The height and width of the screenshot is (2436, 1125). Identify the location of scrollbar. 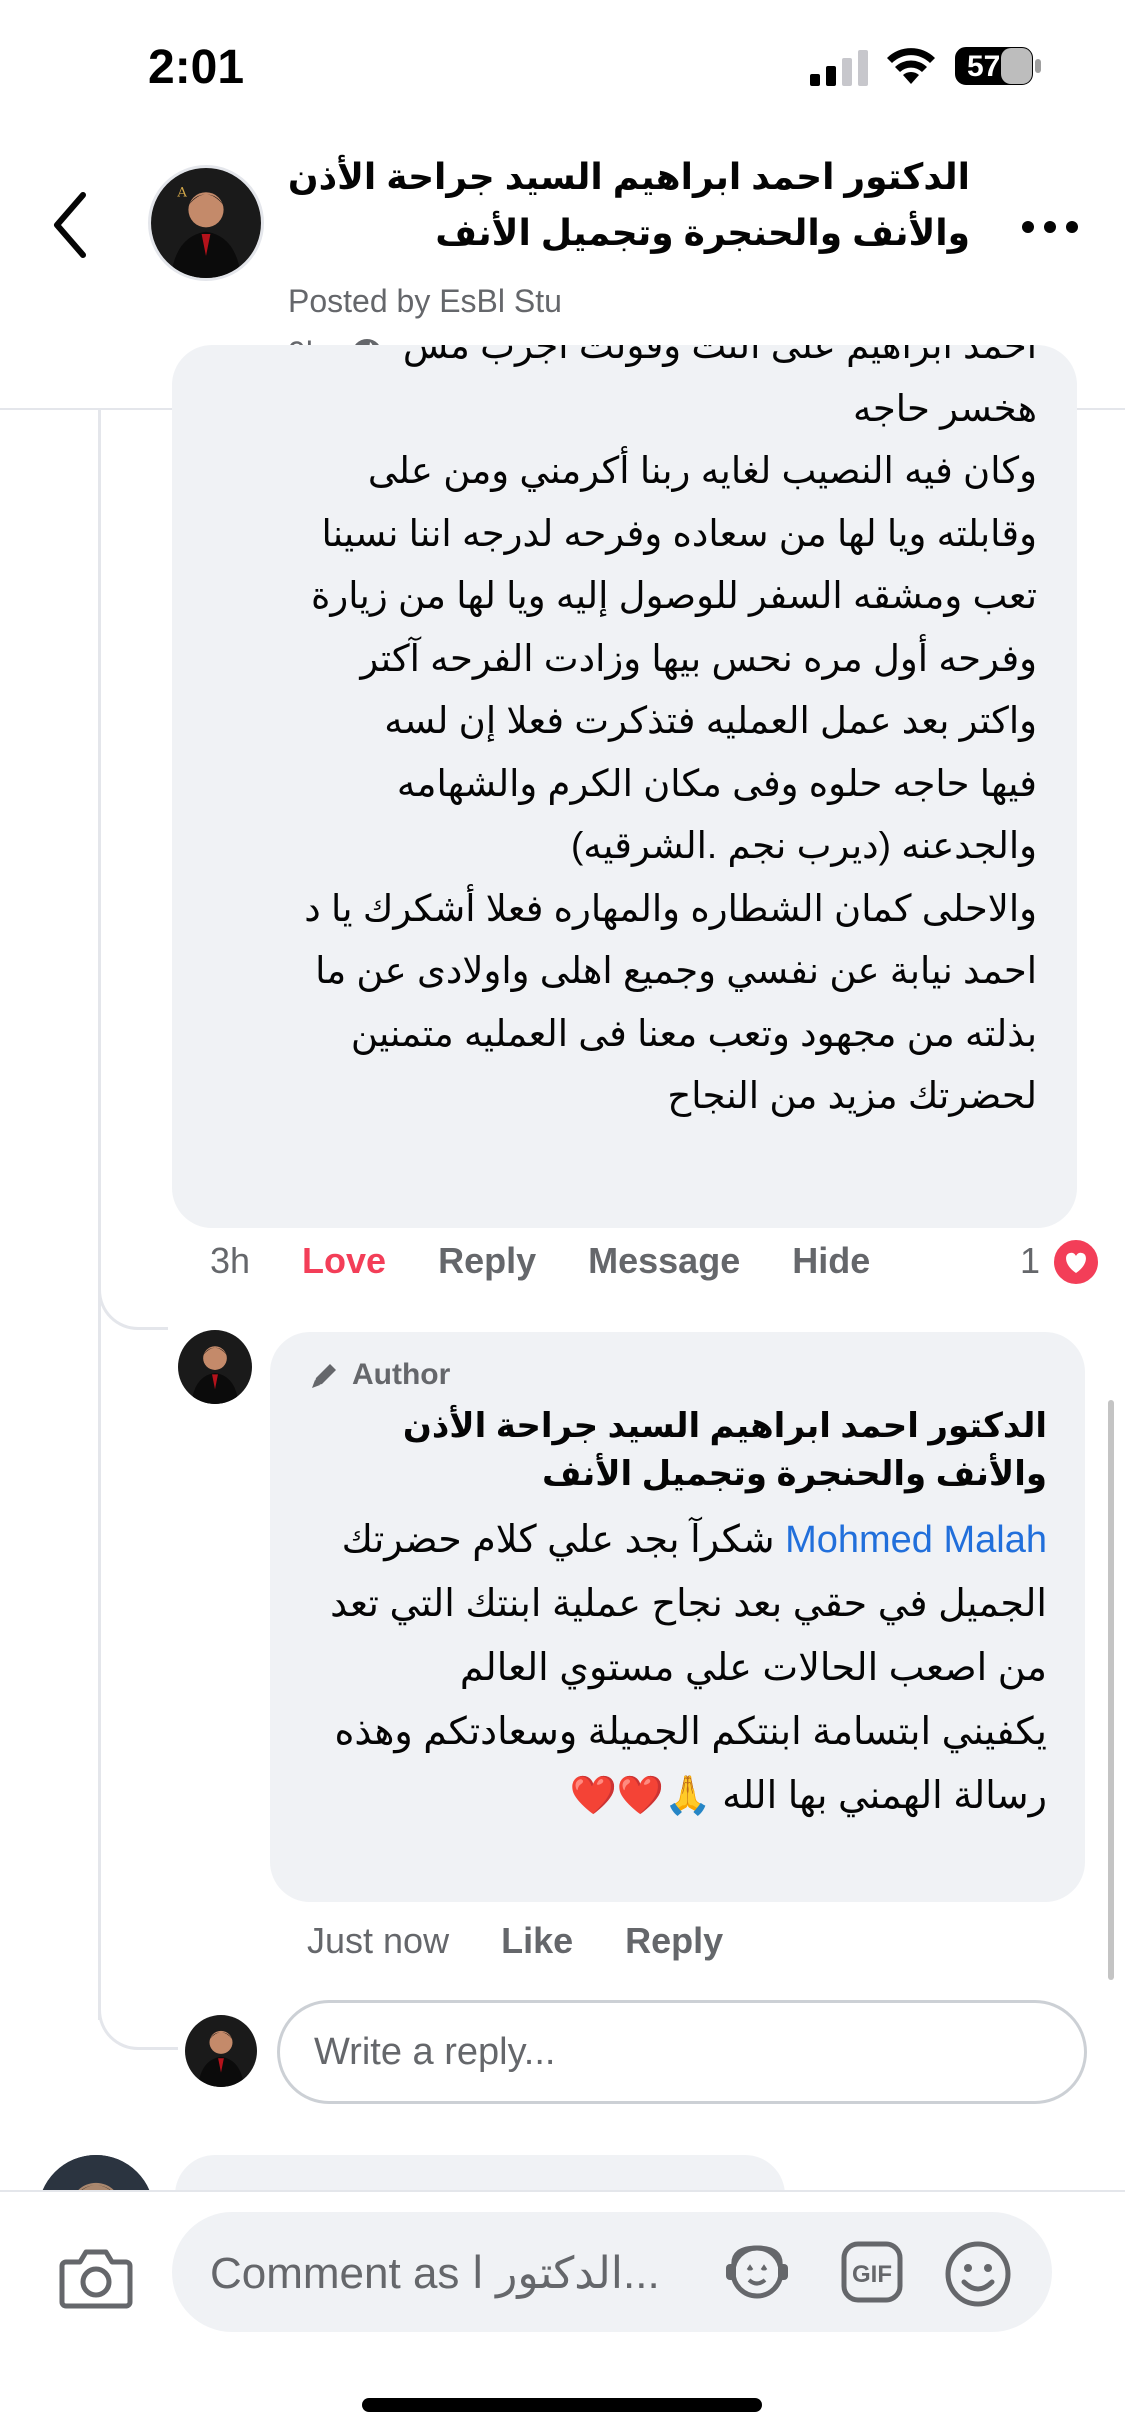
(1111, 1690).